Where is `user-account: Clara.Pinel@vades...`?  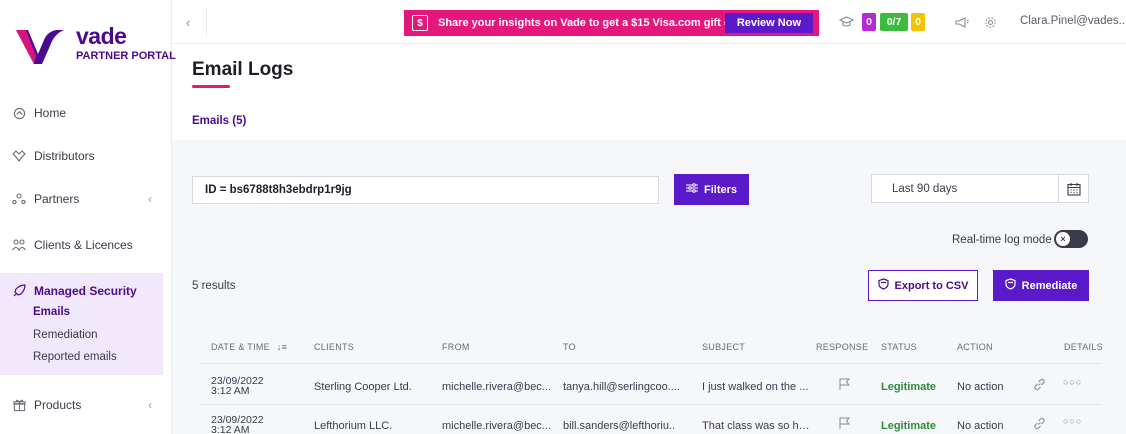 user-account: Clara.Pinel@vades... is located at coordinates (1073, 21).